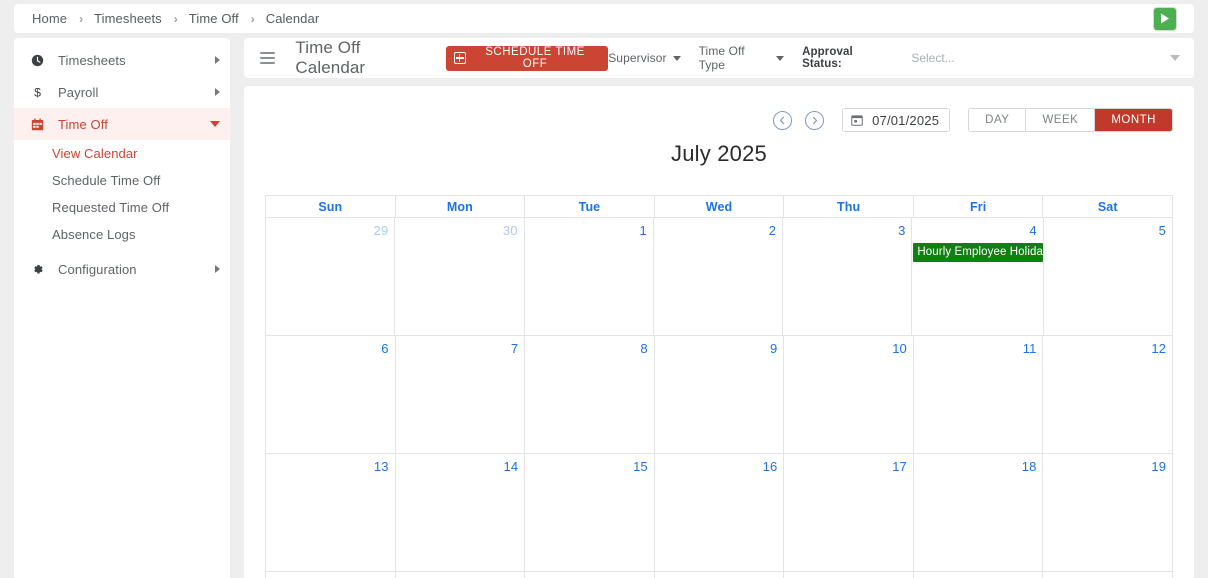  Describe the element at coordinates (1061, 120) in the screenshot. I see `view-week-button: WEEK` at that location.